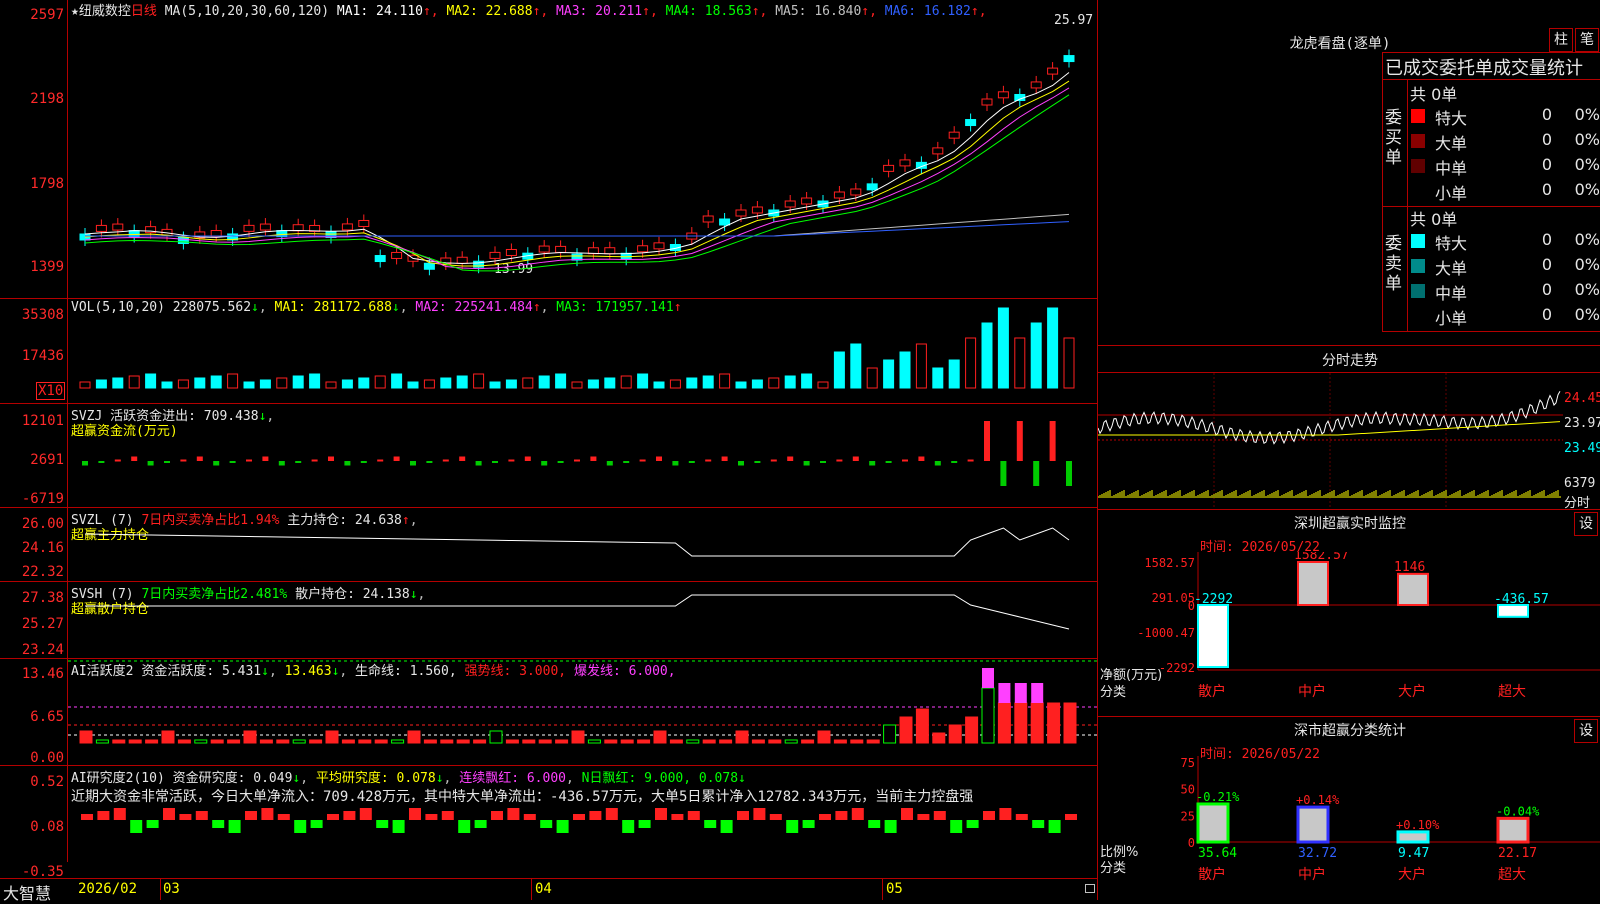  I want to click on intraday-chart, so click(1330, 440).